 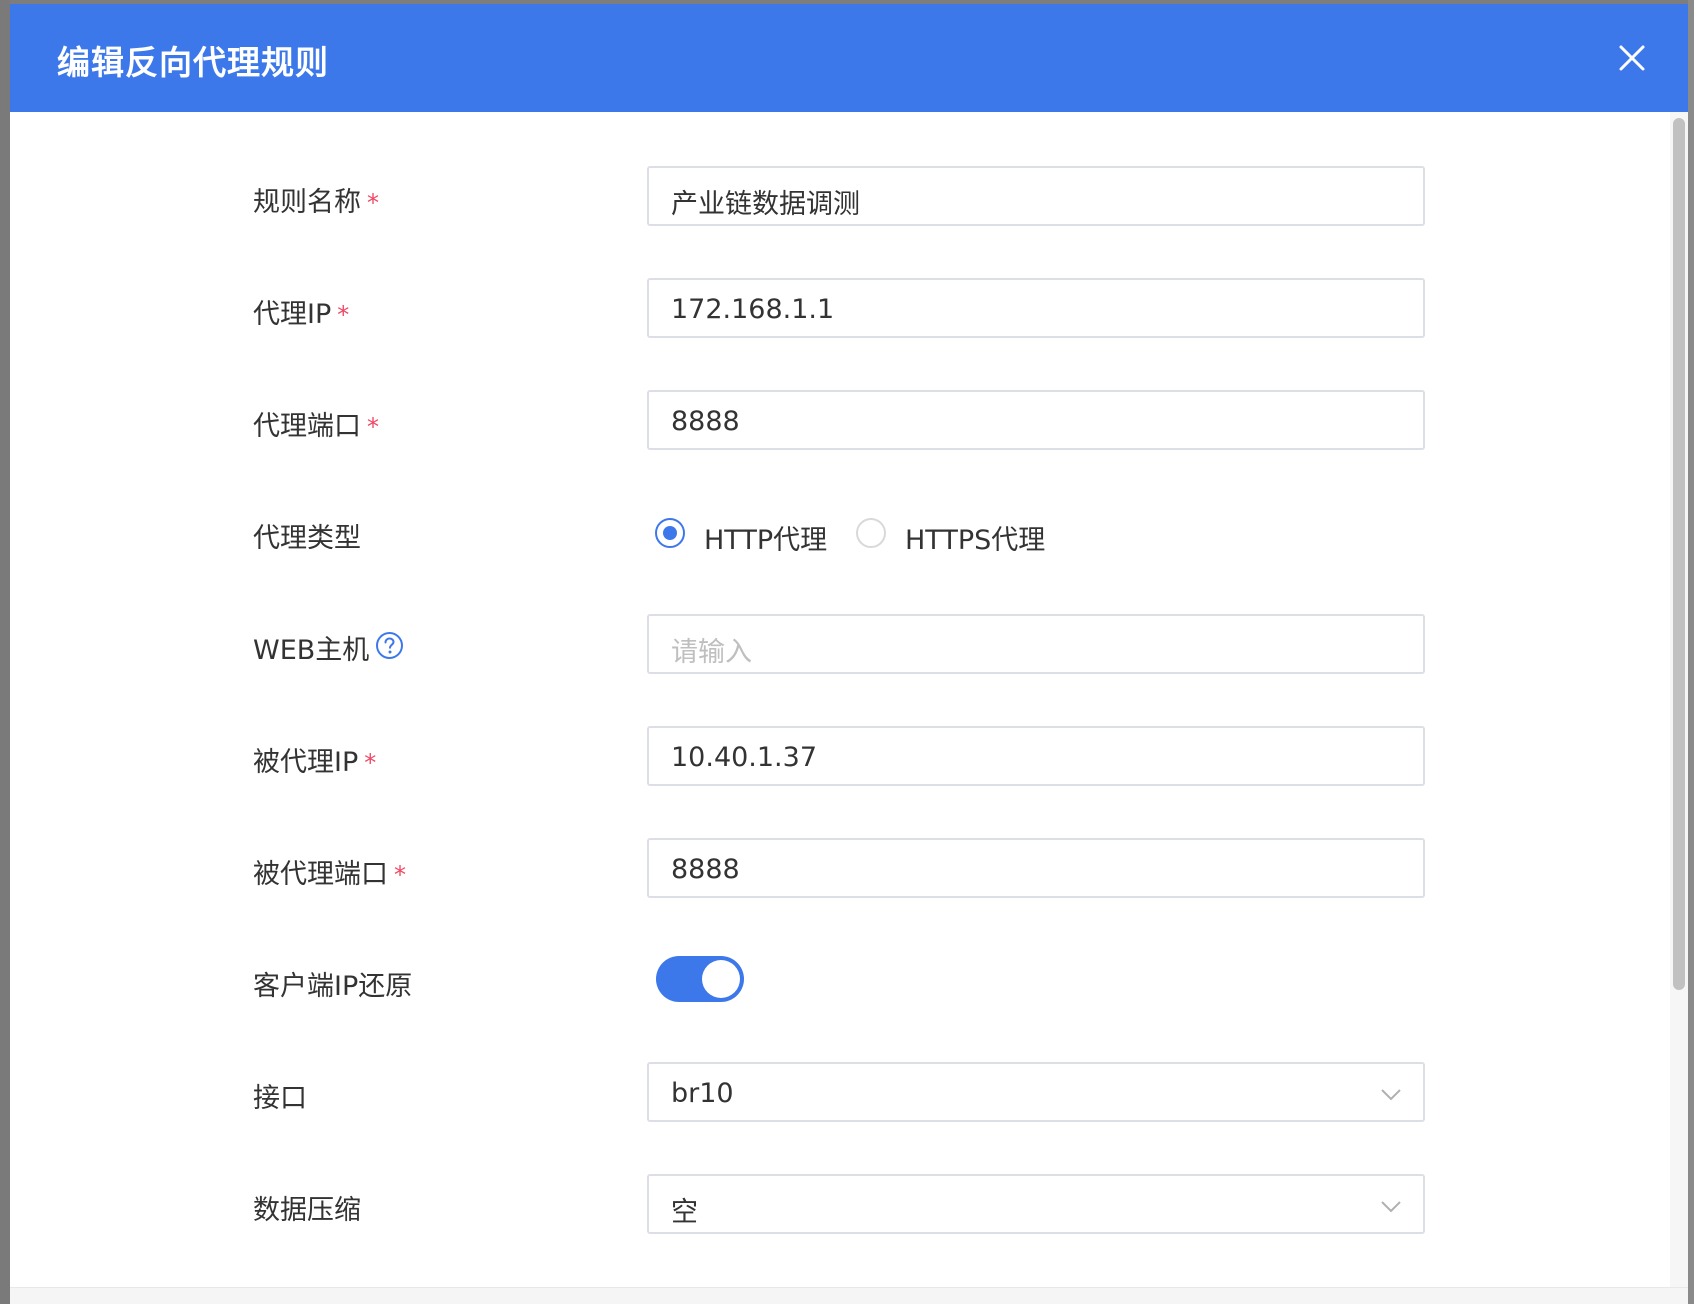 What do you see at coordinates (280, 1098) in the screenshot?
I see `interface-label: 接口` at bounding box center [280, 1098].